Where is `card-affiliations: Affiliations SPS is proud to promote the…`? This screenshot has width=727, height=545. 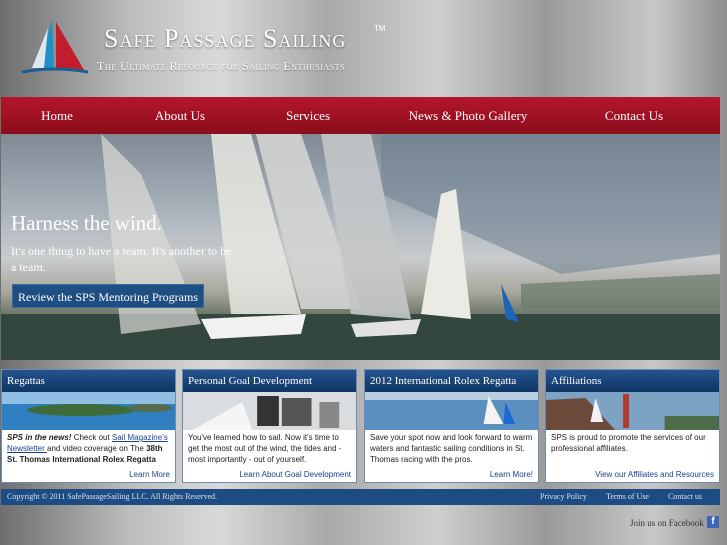
card-affiliations: Affiliations SPS is proud to promote the… is located at coordinates (632, 426).